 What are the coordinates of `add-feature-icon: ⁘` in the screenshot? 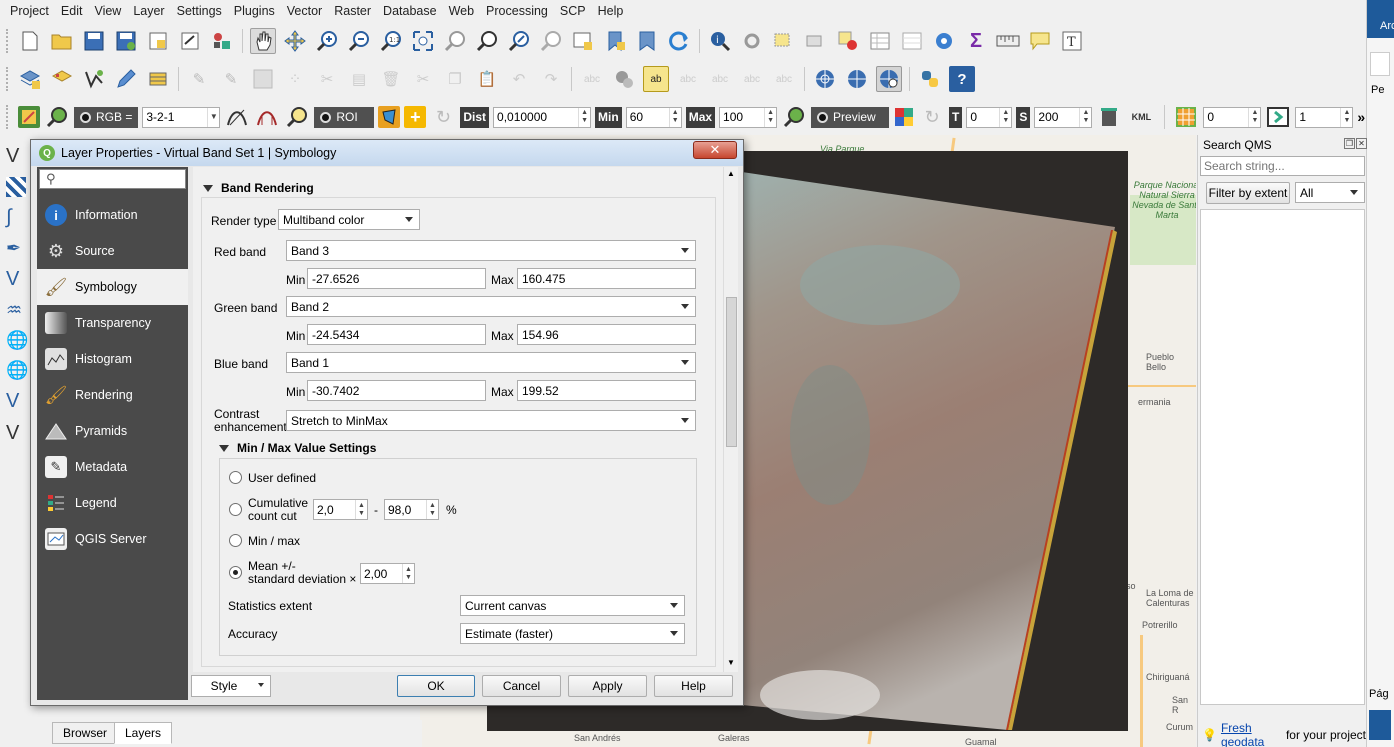 It's located at (295, 79).